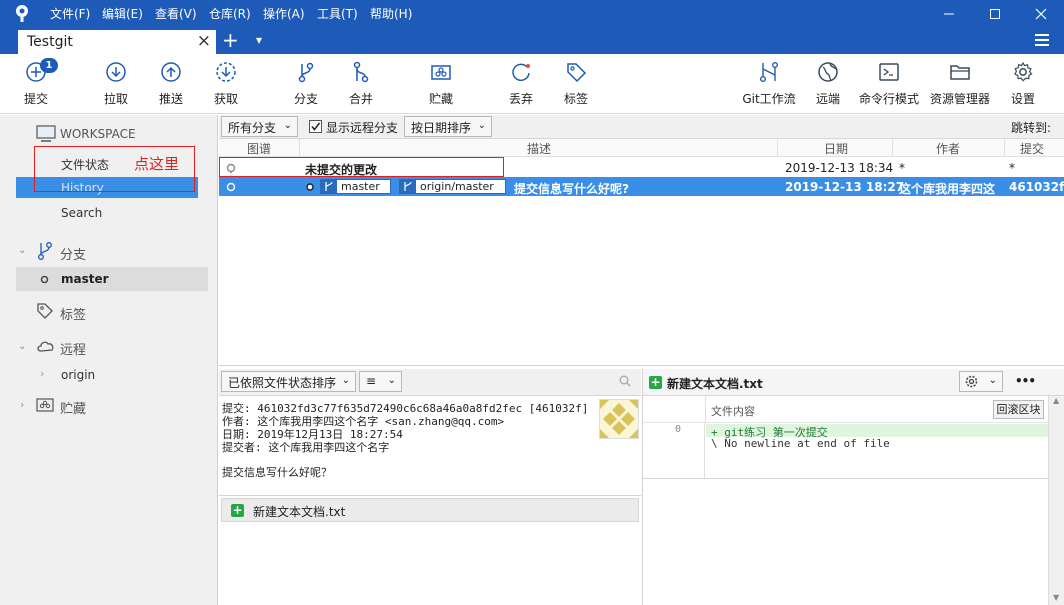 The height and width of the screenshot is (605, 1064). What do you see at coordinates (889, 72) in the screenshot?
I see `terminal-icon` at bounding box center [889, 72].